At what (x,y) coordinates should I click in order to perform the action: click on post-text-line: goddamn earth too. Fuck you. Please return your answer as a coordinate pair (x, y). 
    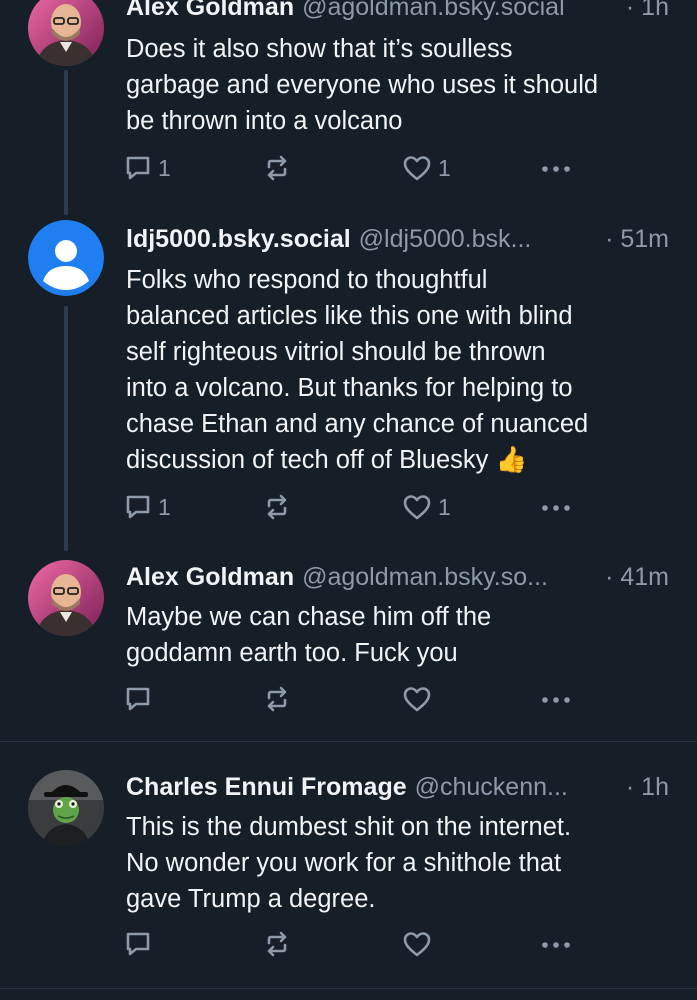
    Looking at the image, I should click on (292, 653).